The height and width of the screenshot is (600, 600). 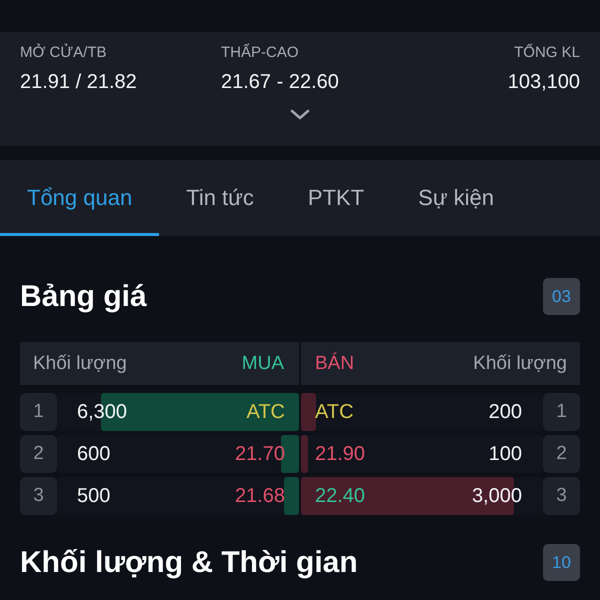 What do you see at coordinates (544, 82) in the screenshot?
I see `stat-value: 103,100` at bounding box center [544, 82].